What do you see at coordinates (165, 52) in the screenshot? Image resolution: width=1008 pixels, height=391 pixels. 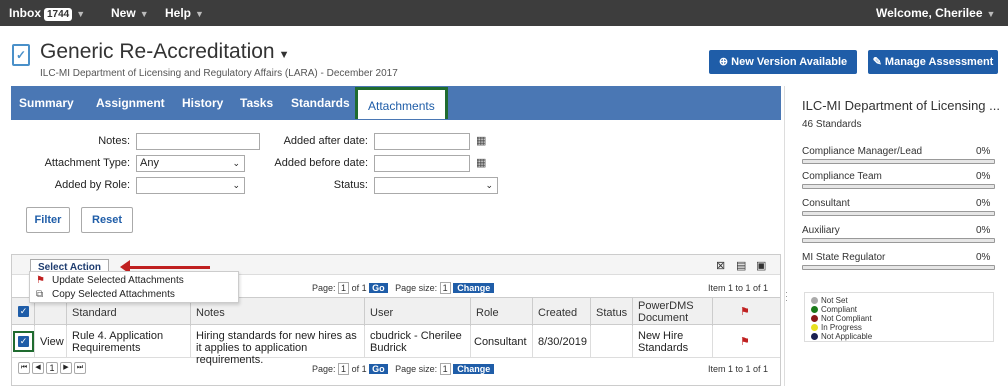 I see `page-title: Generic Re-Accreditation ▼` at bounding box center [165, 52].